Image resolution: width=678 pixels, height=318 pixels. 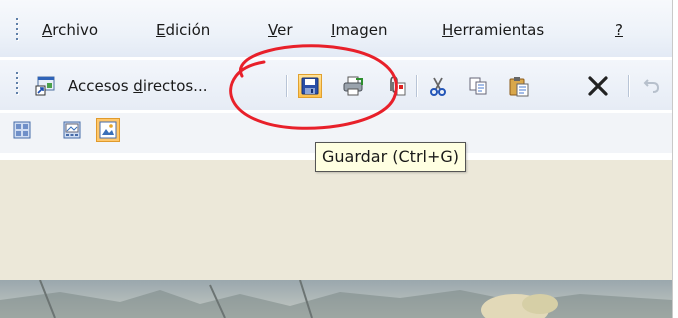 I want to click on undo-icon, so click(x=651, y=86).